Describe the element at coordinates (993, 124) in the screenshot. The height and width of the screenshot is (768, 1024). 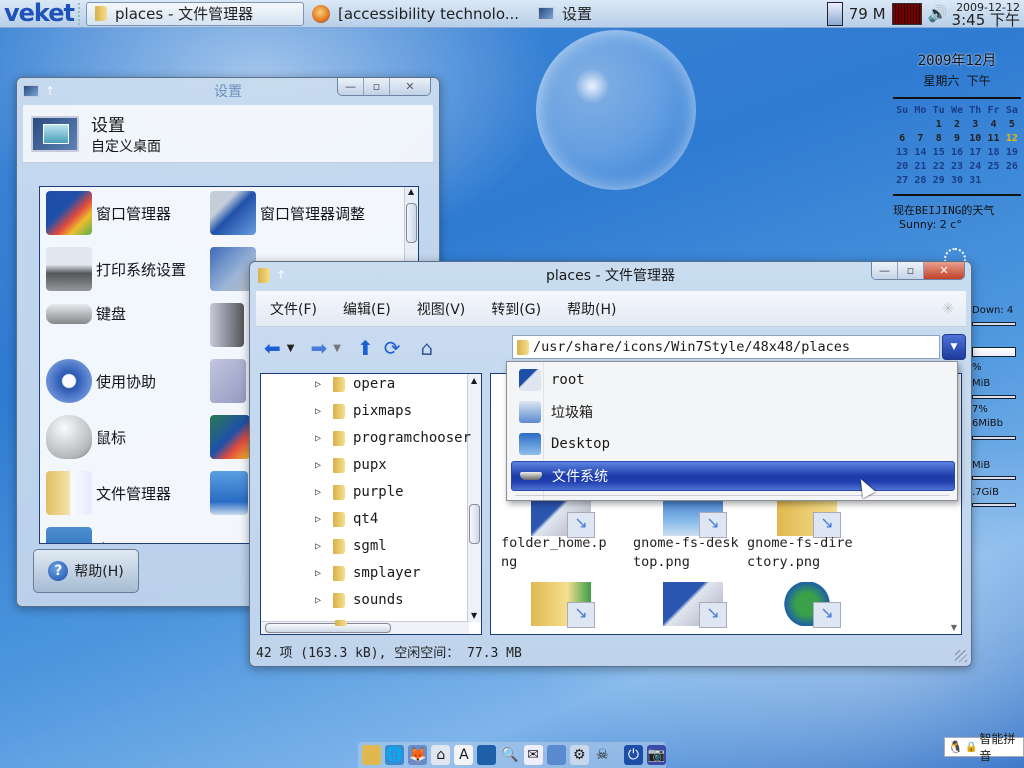
I see `calendar-day: 4` at that location.